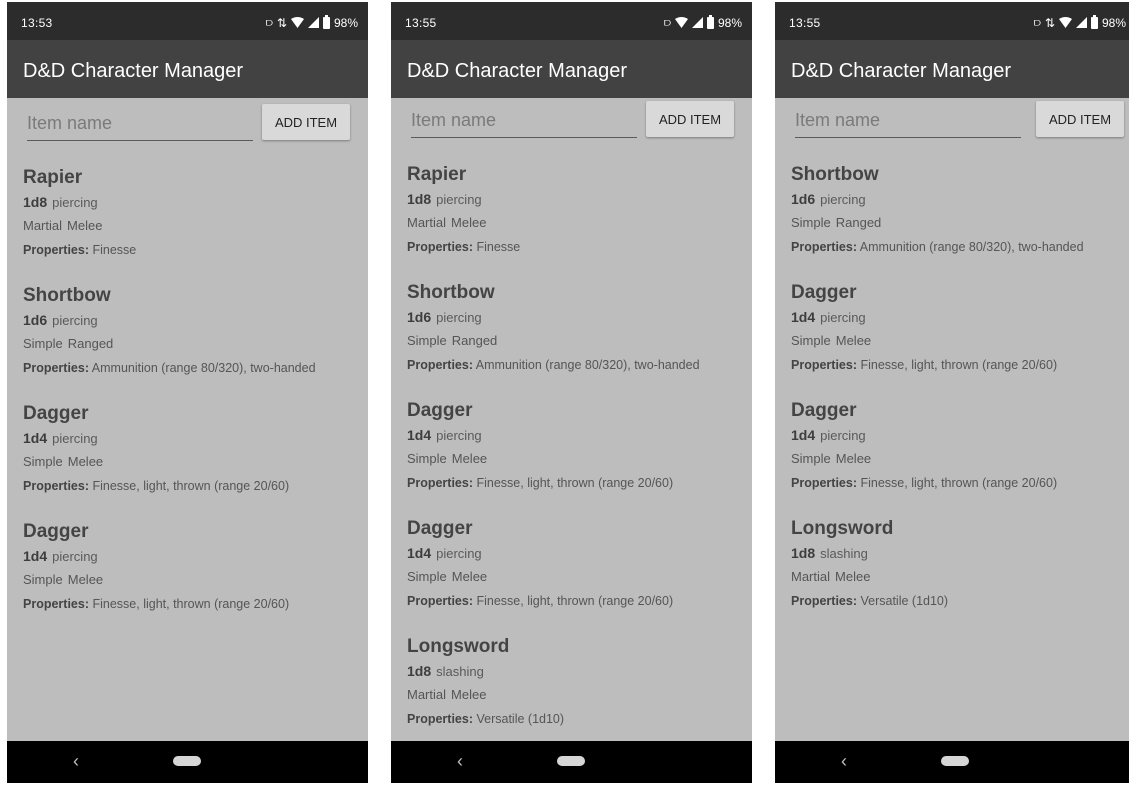  I want to click on properties-line: Properties: Versatile (1d10), so click(959, 601).